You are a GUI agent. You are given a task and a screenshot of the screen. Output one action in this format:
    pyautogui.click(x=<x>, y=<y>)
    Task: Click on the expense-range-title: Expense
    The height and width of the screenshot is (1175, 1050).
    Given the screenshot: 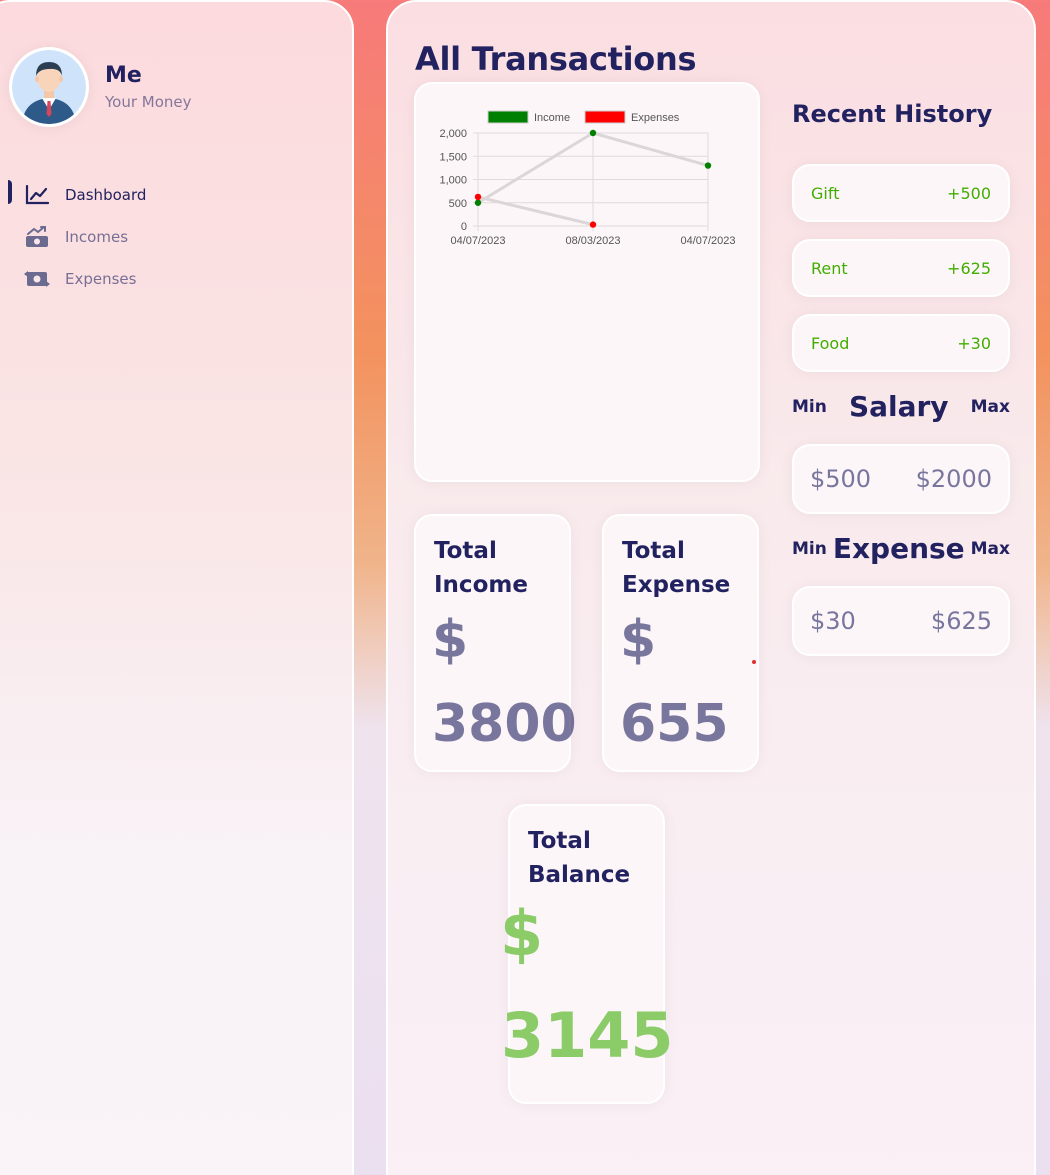 What is the action you would take?
    pyautogui.click(x=898, y=548)
    